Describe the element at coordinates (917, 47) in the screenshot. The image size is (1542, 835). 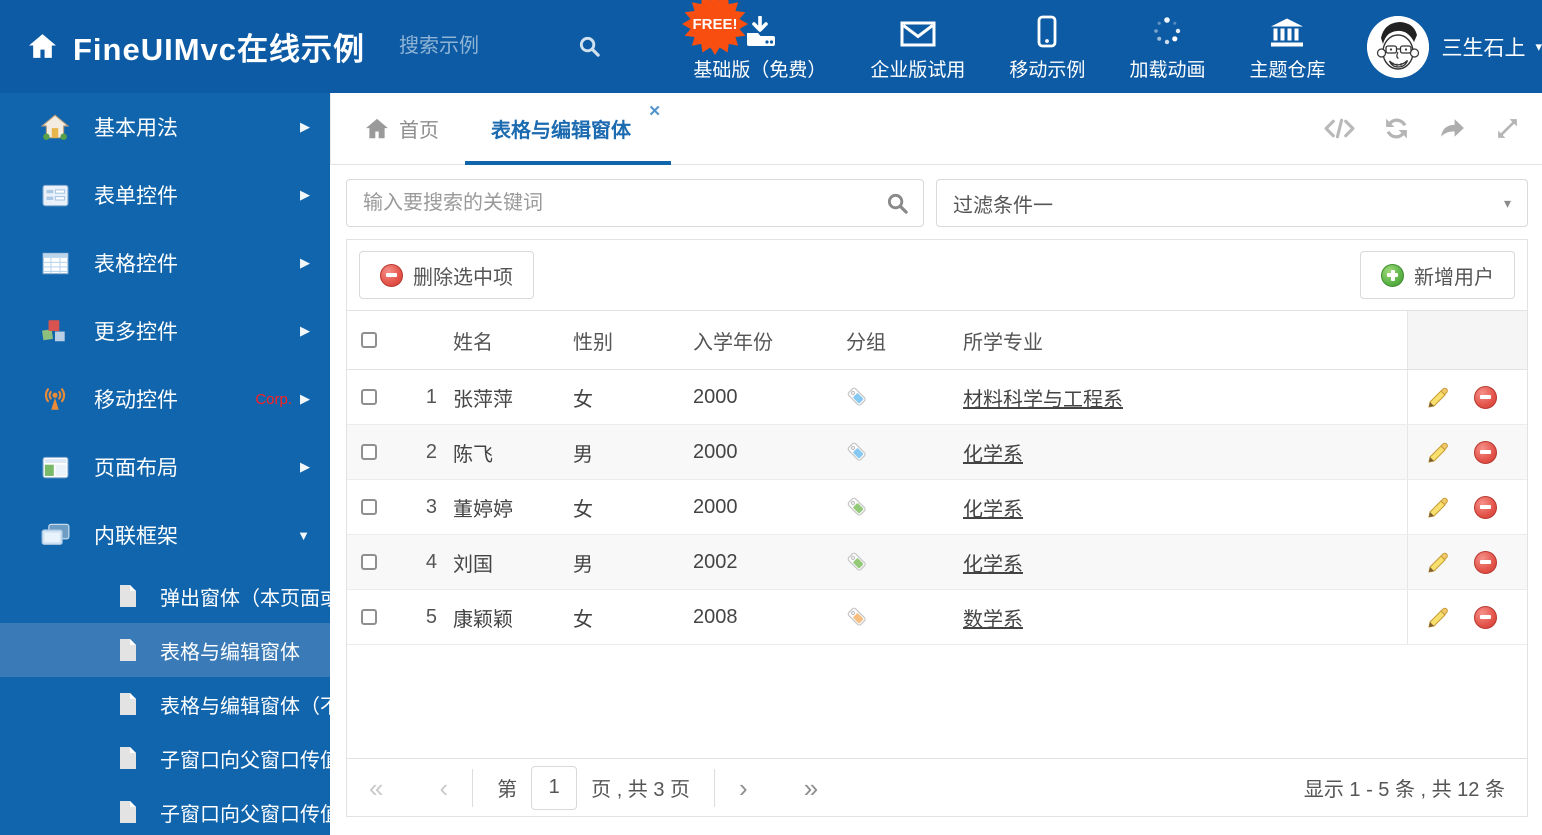
I see `header-nav-item: 企业版试用` at that location.